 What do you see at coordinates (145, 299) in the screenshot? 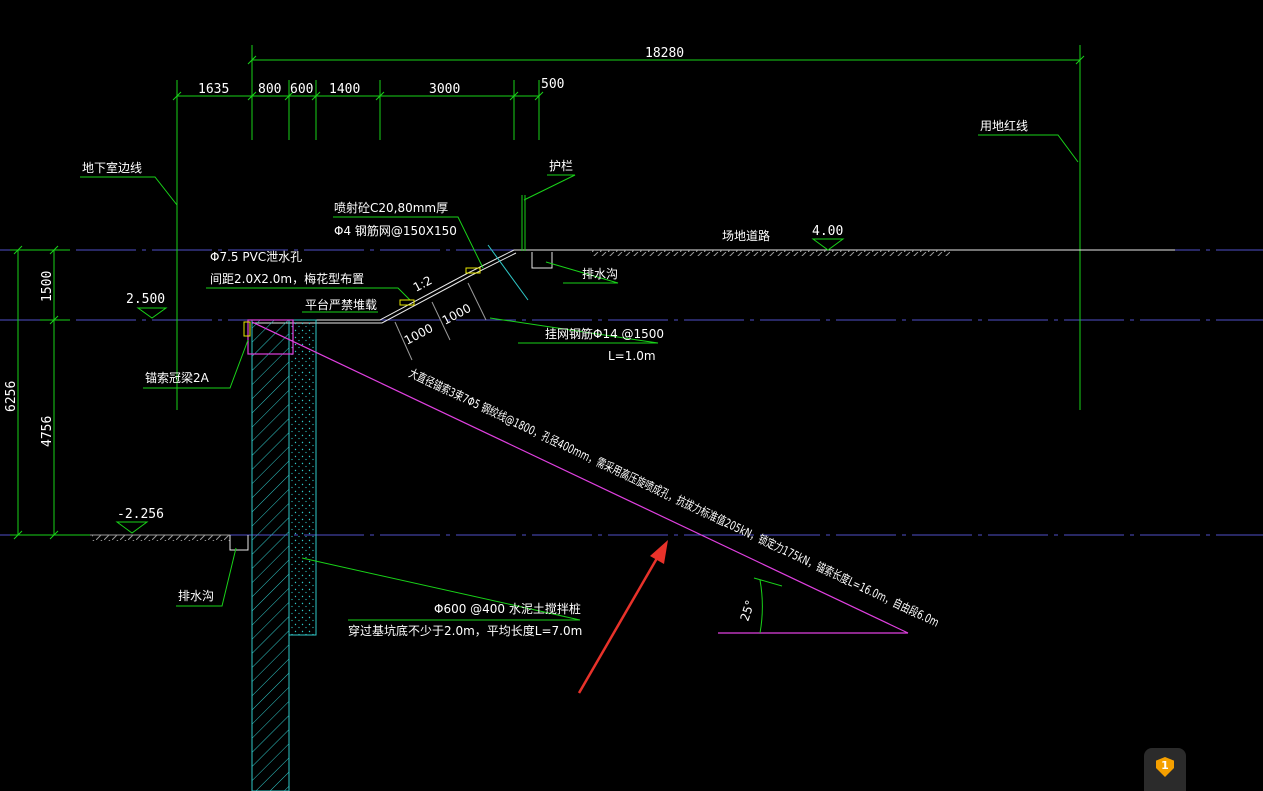
I see `elev-platform: 2.500` at bounding box center [145, 299].